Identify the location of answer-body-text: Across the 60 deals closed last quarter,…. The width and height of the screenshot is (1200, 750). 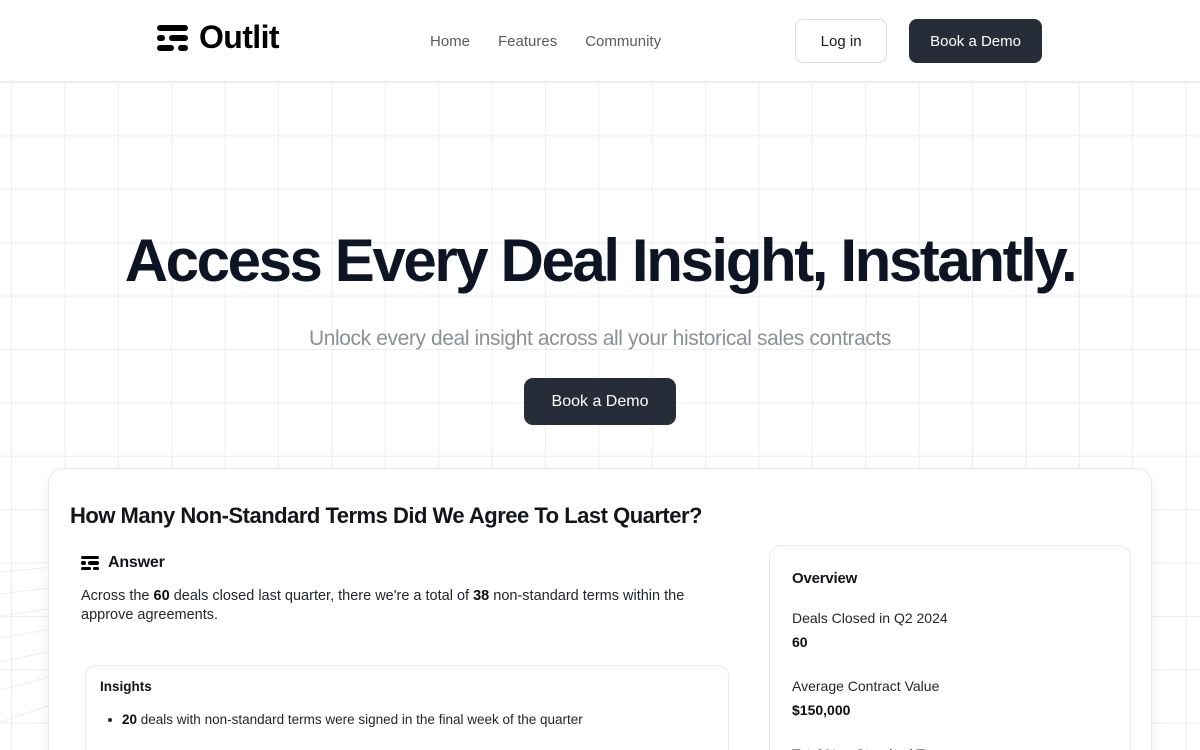
(391, 606).